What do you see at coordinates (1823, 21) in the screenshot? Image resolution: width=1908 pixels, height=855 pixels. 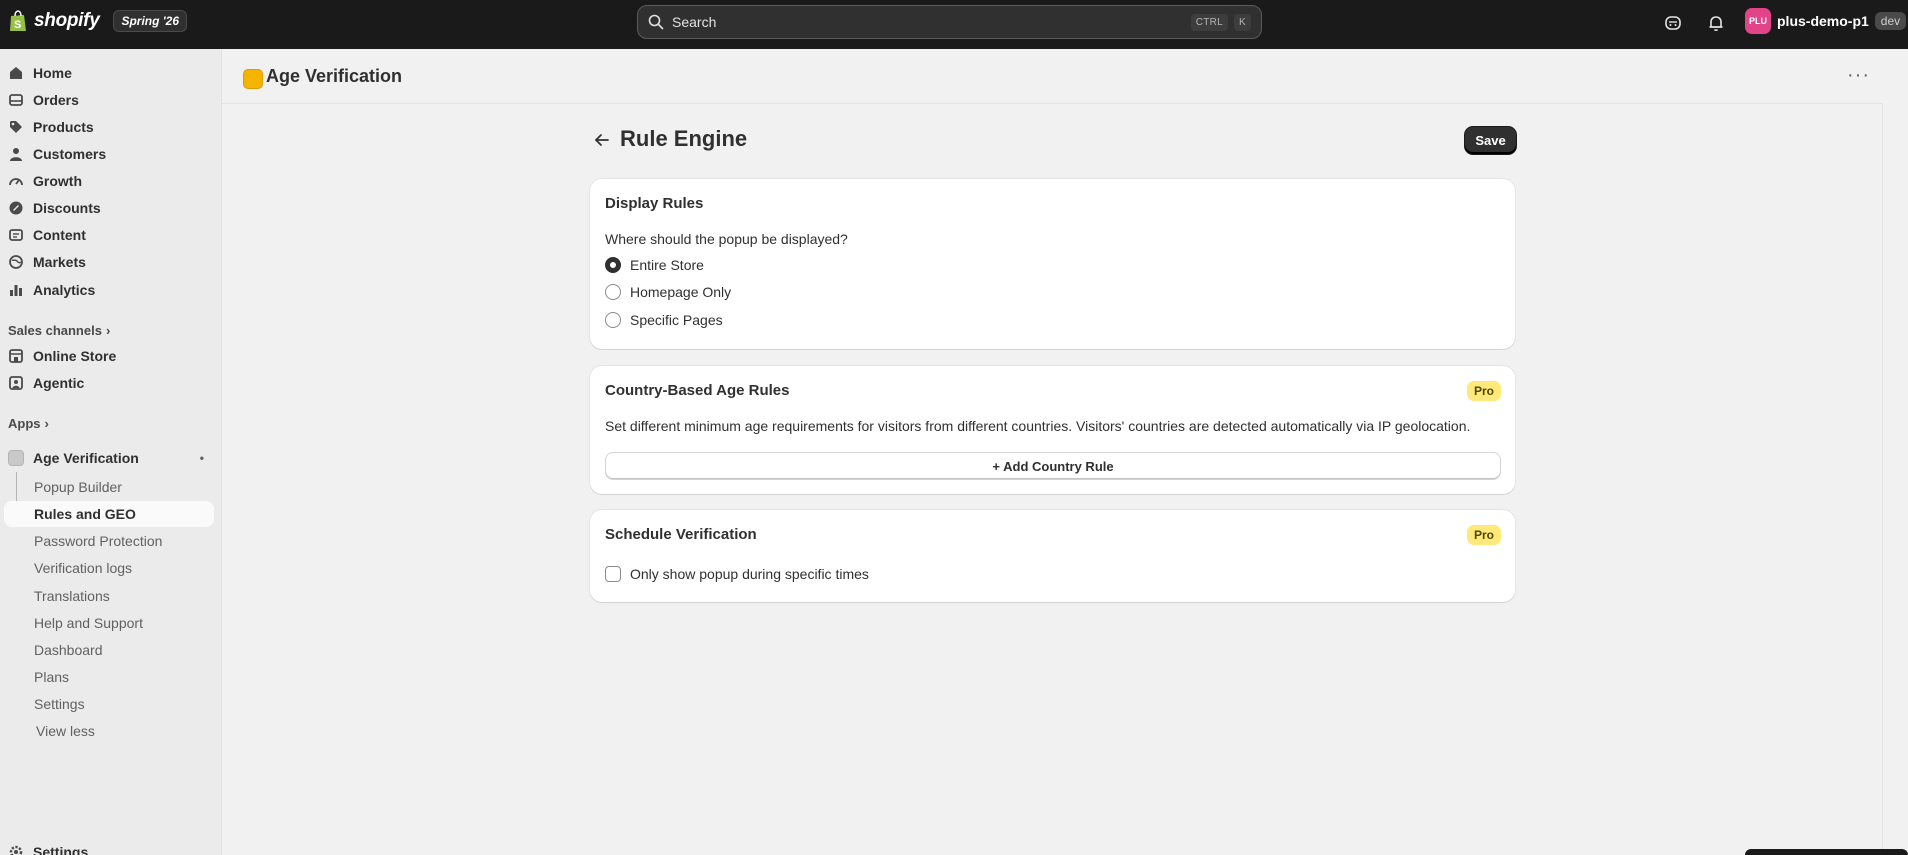 I see `store-name: plus-demo-p1` at bounding box center [1823, 21].